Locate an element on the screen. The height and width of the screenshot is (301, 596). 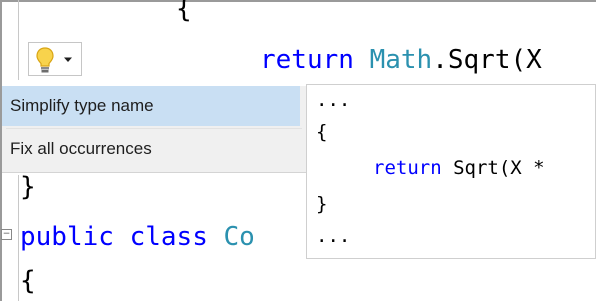
preview-return-line: return Sqrt(X * is located at coordinates (459, 168).